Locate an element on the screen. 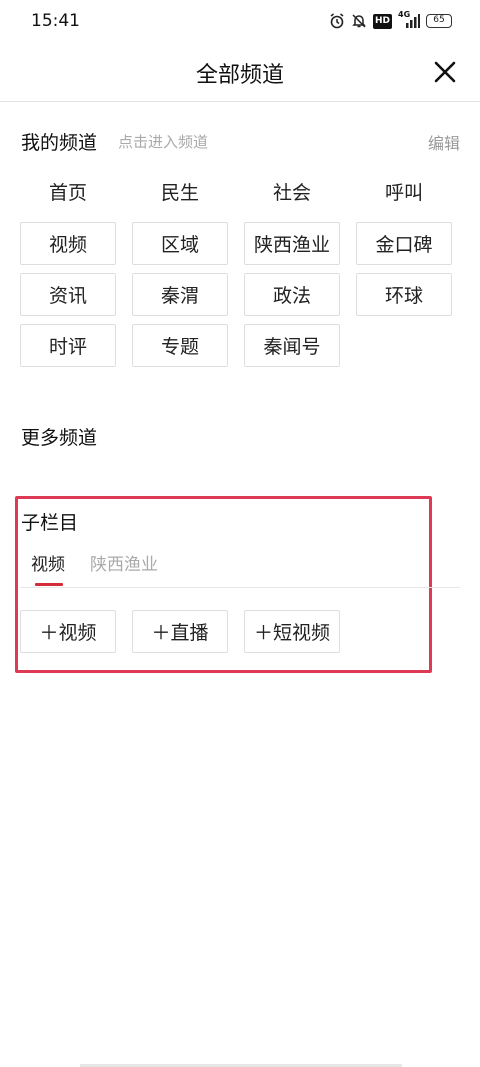 The image size is (480, 1067). my-channels-title: 我的频道 is located at coordinates (59, 143).